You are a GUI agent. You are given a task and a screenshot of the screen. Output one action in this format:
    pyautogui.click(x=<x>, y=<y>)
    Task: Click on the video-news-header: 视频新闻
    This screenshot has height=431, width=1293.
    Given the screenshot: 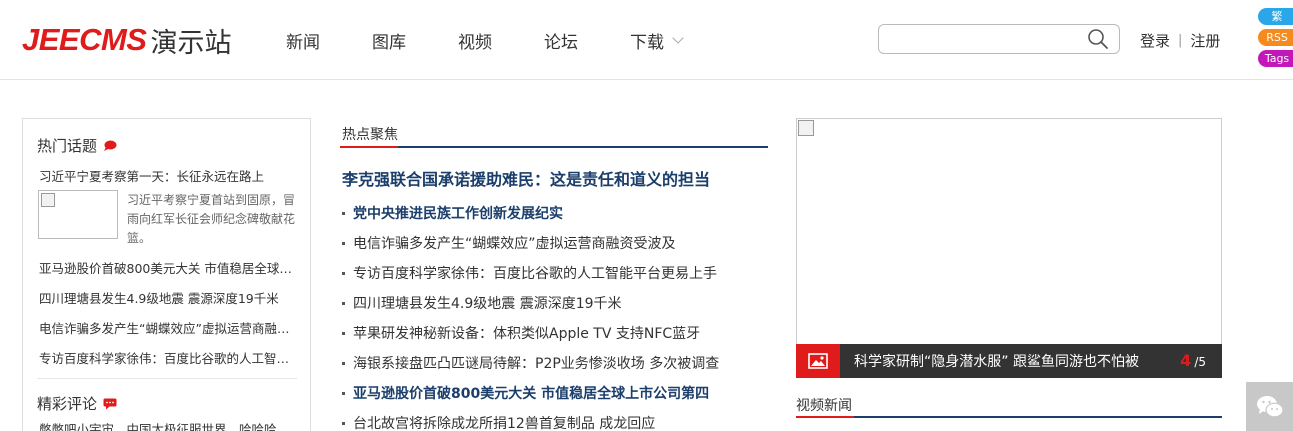 What is the action you would take?
    pyautogui.click(x=1009, y=405)
    